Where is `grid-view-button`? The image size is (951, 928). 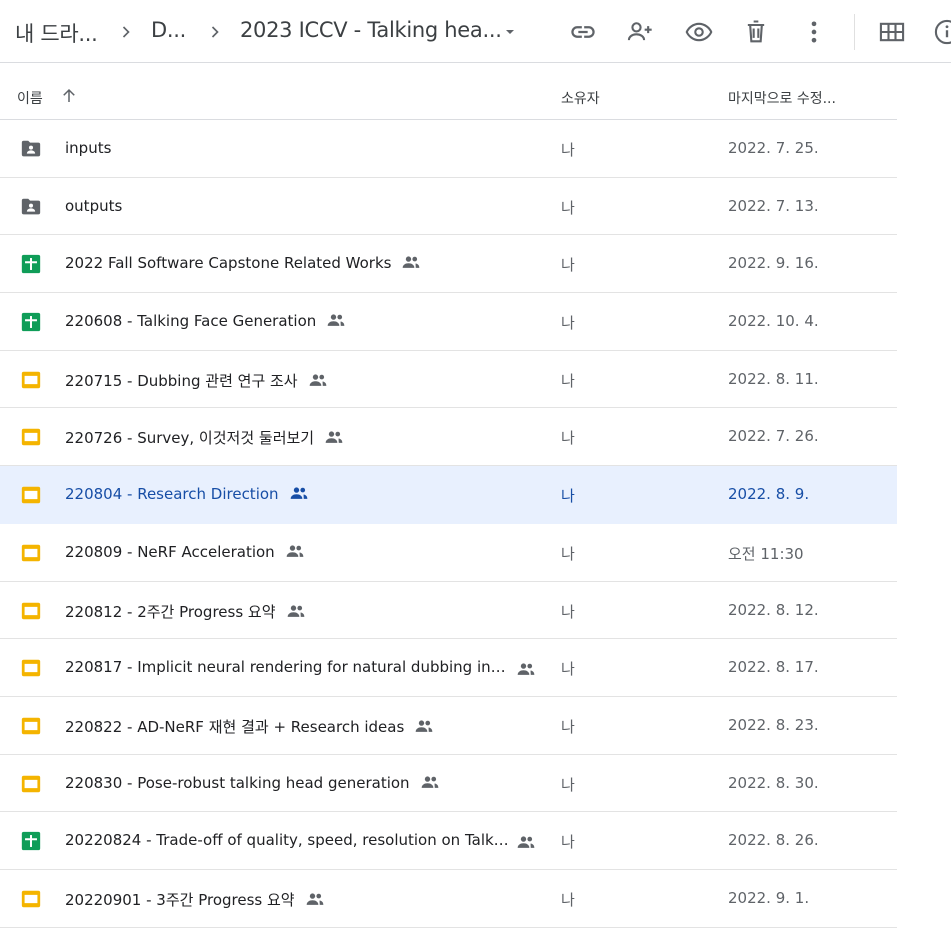
grid-view-button is located at coordinates (892, 32).